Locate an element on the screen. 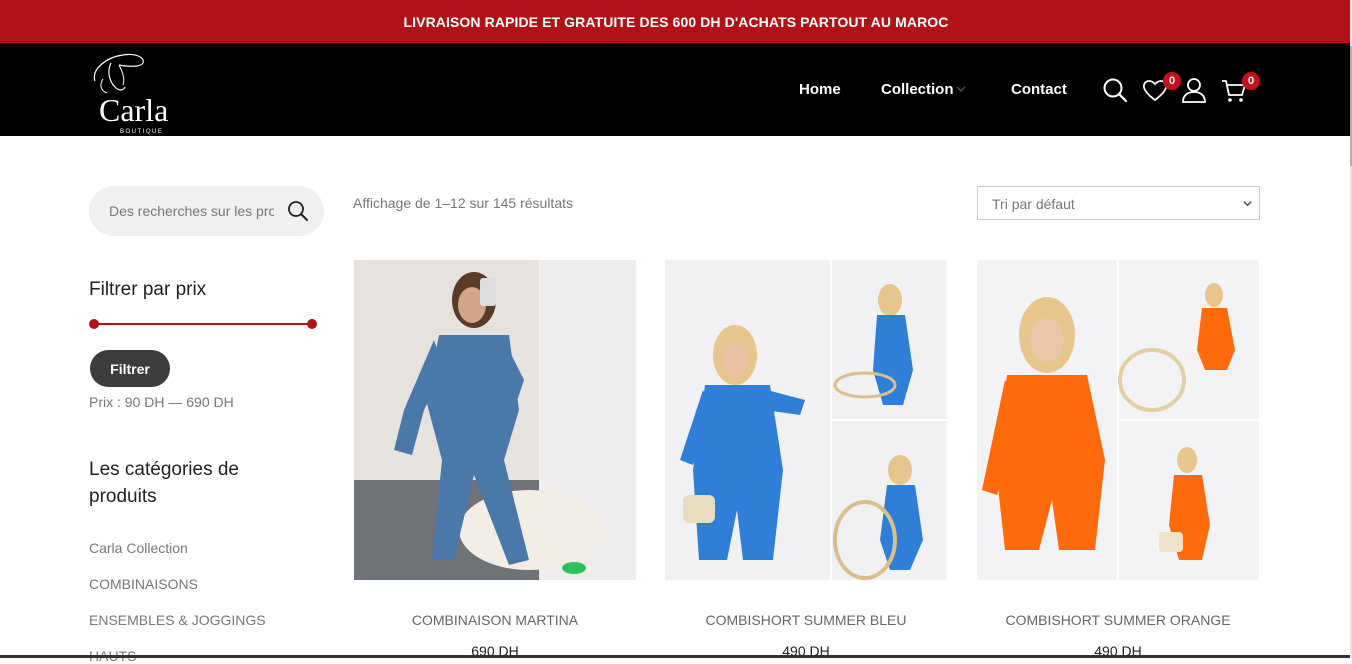 The width and height of the screenshot is (1352, 664). categories-title: Les catégories de produits is located at coordinates (164, 483).